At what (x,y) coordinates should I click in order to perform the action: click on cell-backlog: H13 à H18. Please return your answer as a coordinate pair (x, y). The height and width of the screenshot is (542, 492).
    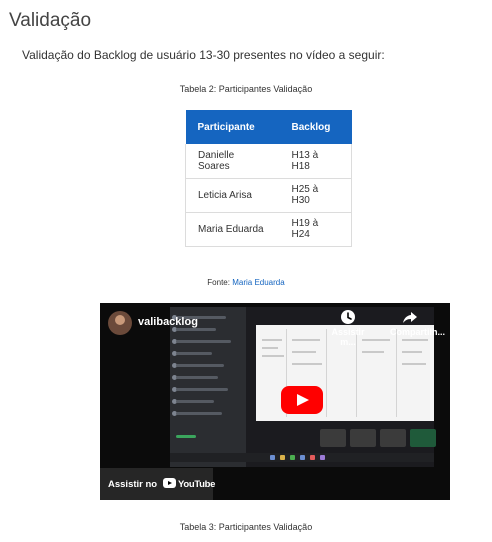
    Looking at the image, I should click on (315, 161).